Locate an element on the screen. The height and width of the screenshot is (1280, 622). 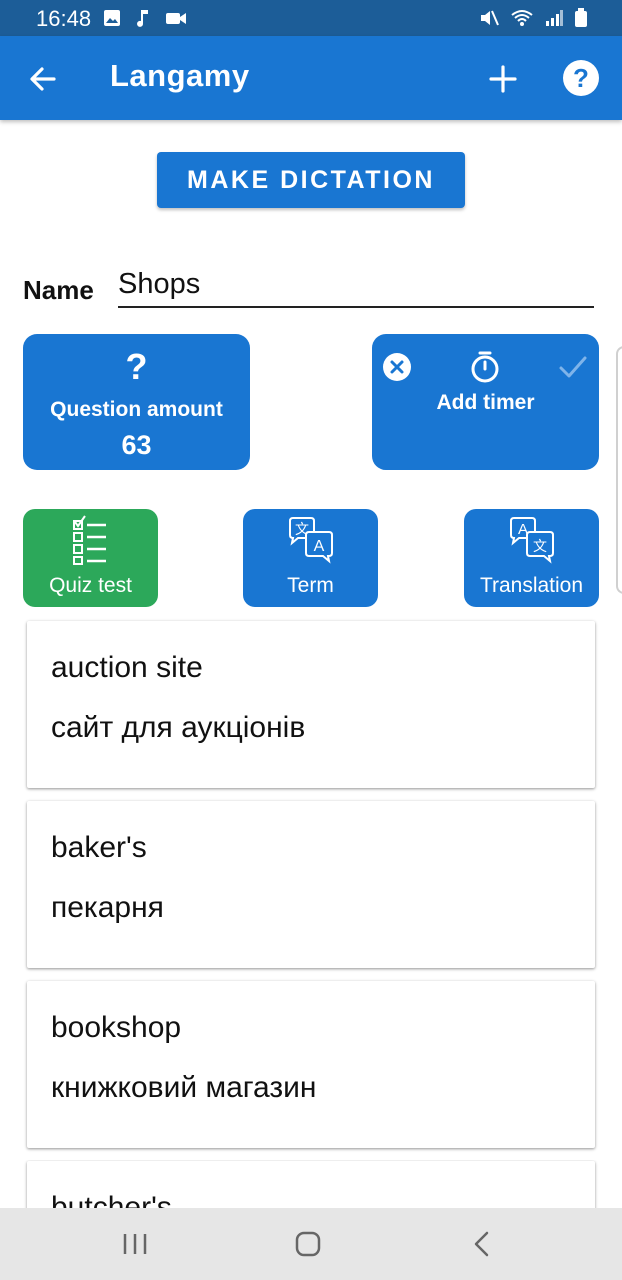
image-icon is located at coordinates (112, 18).